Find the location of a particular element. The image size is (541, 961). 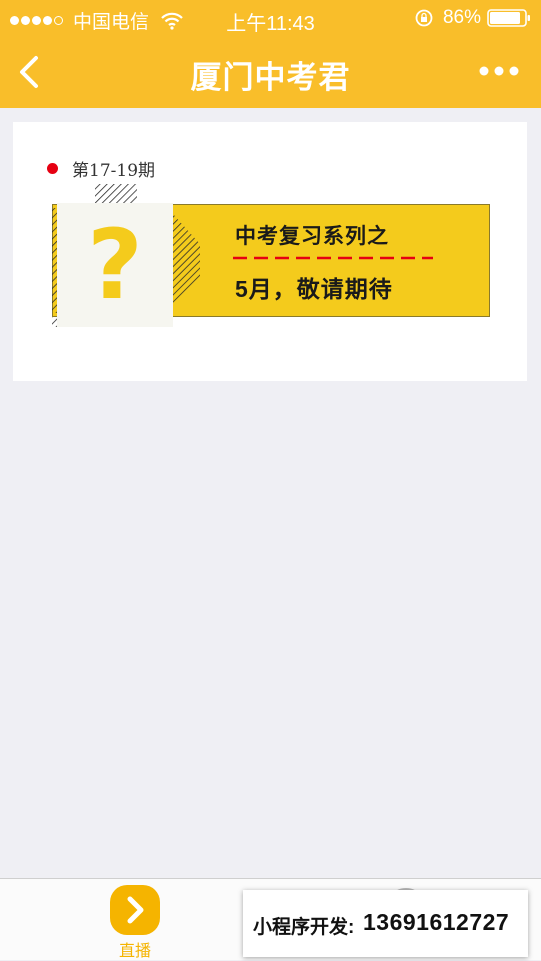

tab-live-label: 直播 is located at coordinates (134, 951).